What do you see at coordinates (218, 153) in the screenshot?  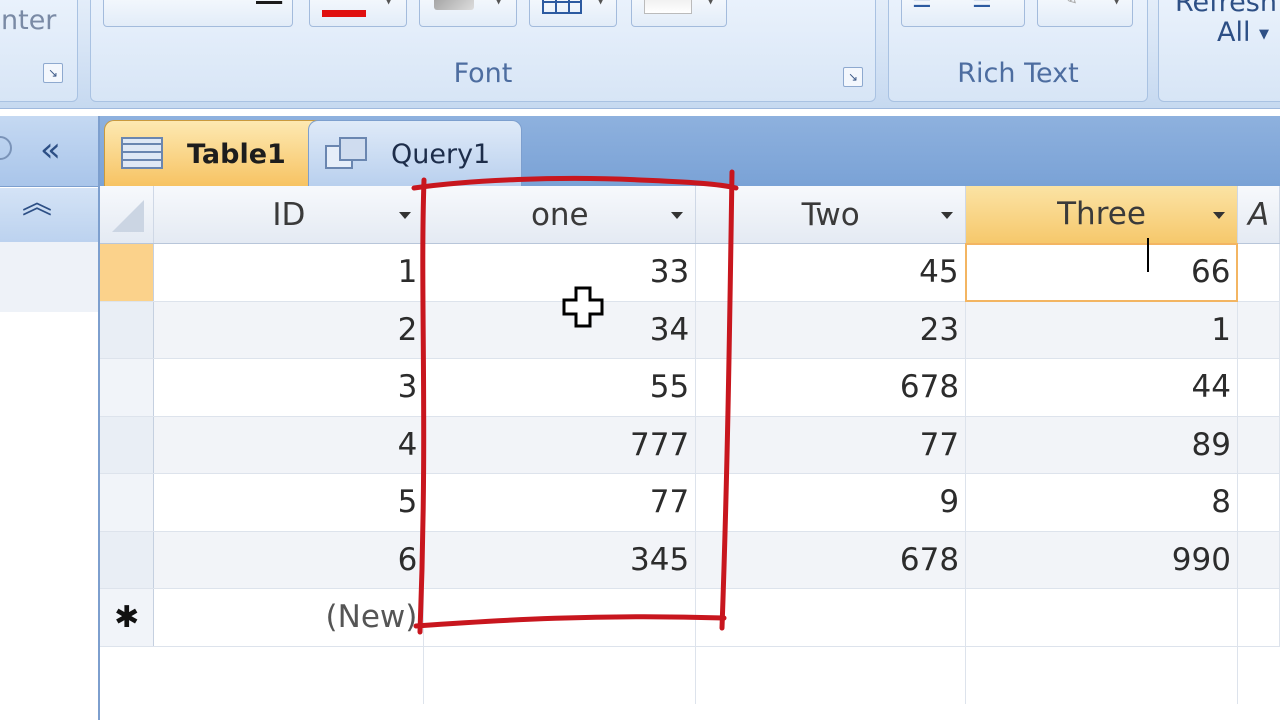 I see `tab-table1: Table1` at bounding box center [218, 153].